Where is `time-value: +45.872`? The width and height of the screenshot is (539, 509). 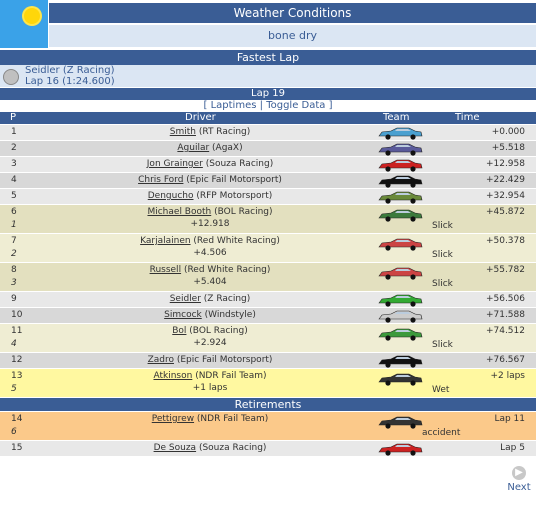 time-value: +45.872 is located at coordinates (505, 212).